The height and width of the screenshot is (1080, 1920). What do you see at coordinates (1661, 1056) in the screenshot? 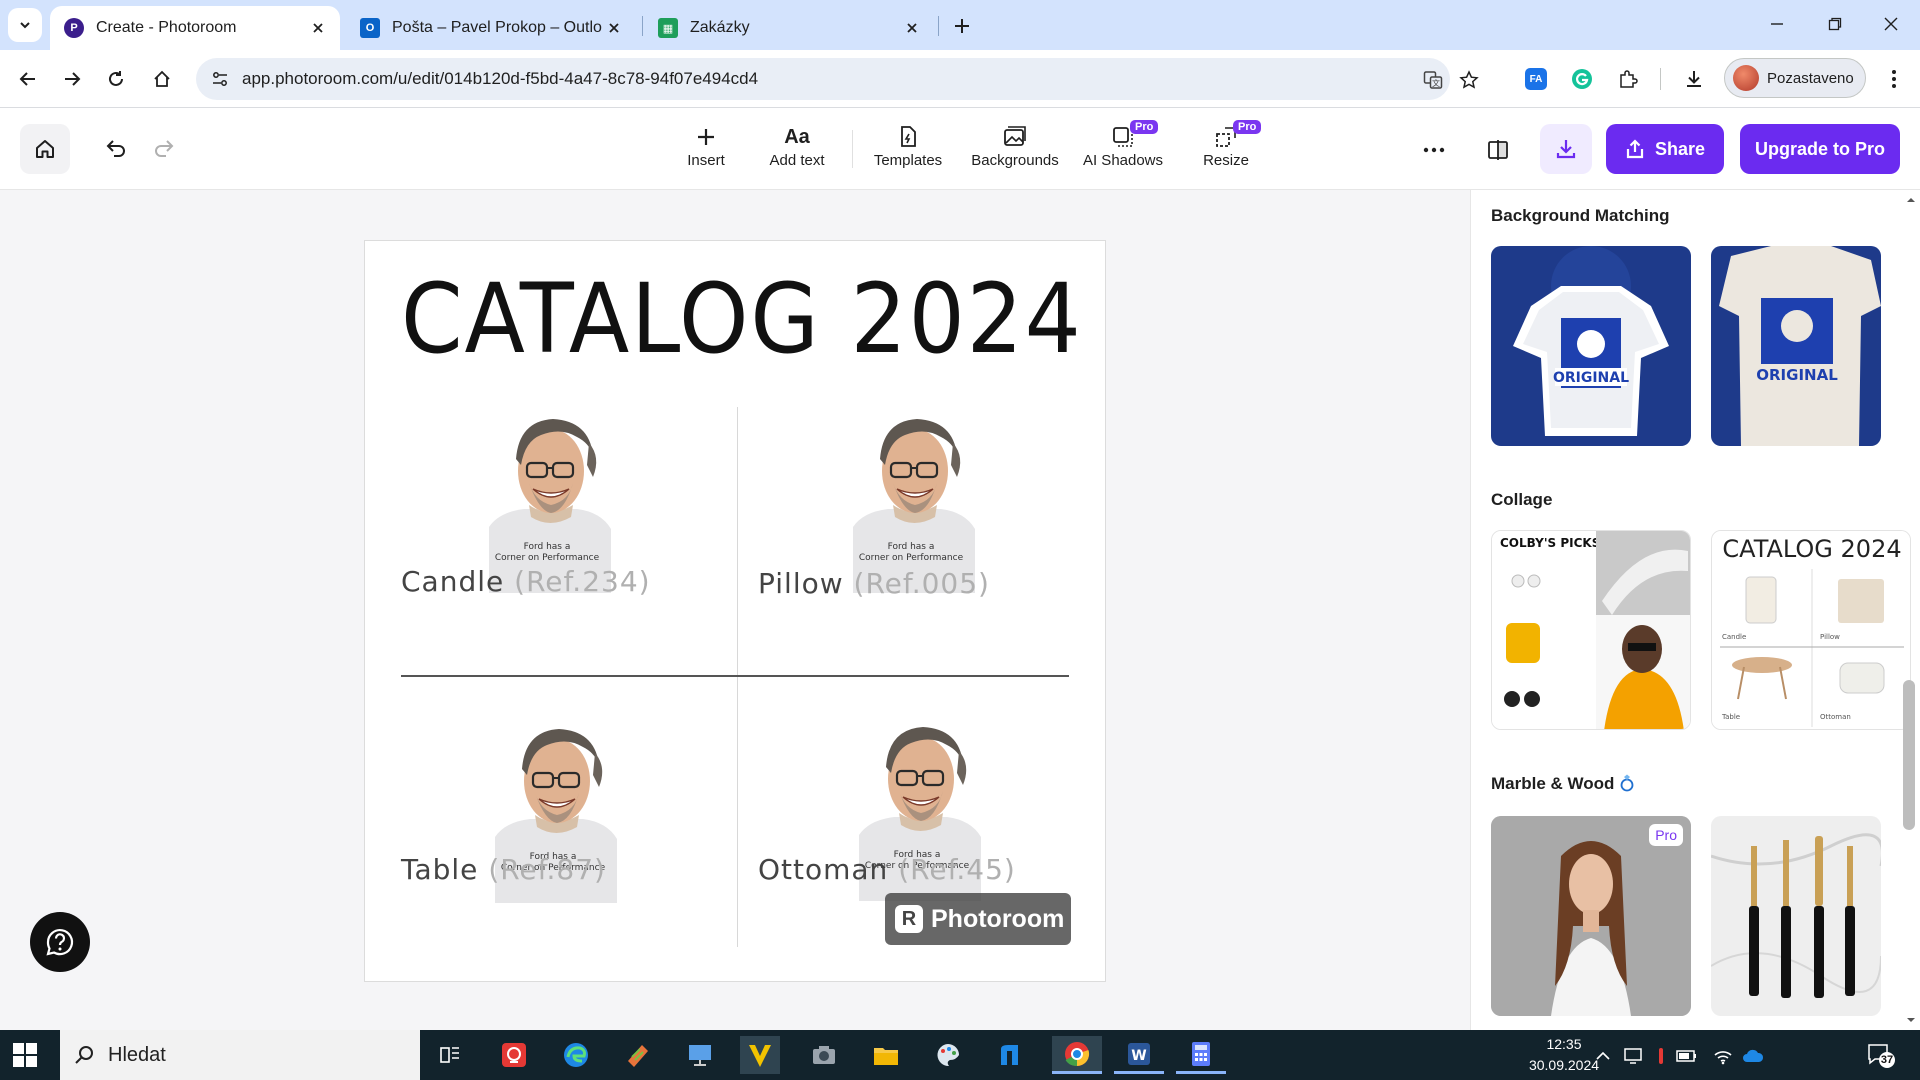
I see `tray-security-icon` at bounding box center [1661, 1056].